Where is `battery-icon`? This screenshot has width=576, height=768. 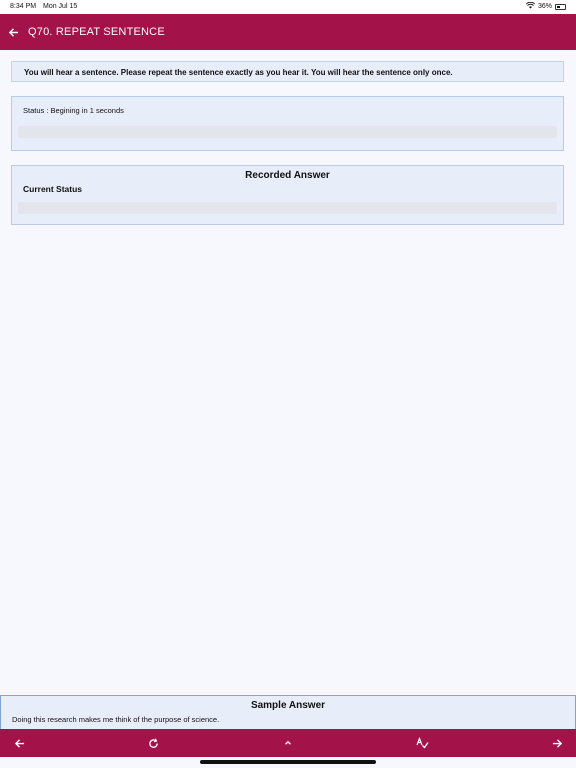
battery-icon is located at coordinates (560, 6).